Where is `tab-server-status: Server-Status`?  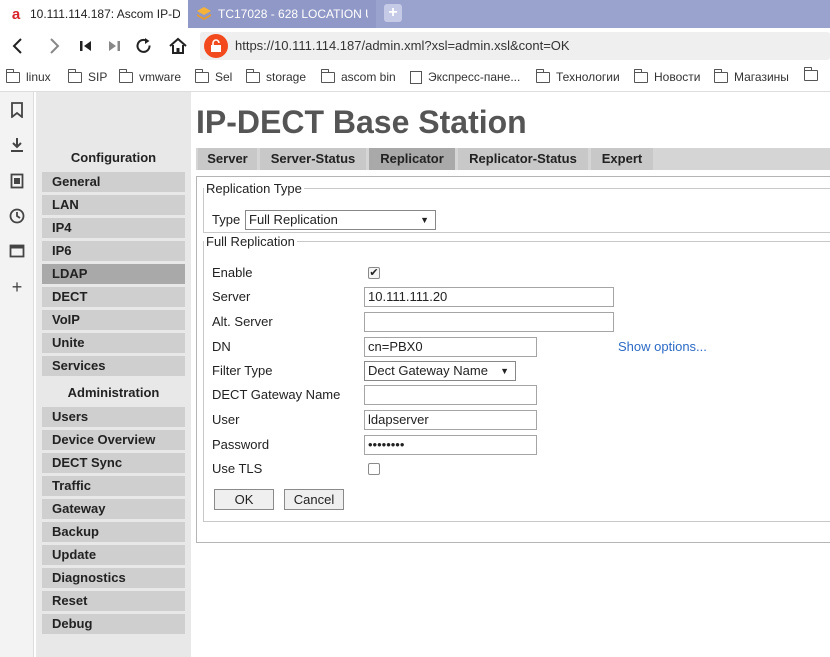
tab-server-status: Server-Status is located at coordinates (313, 159).